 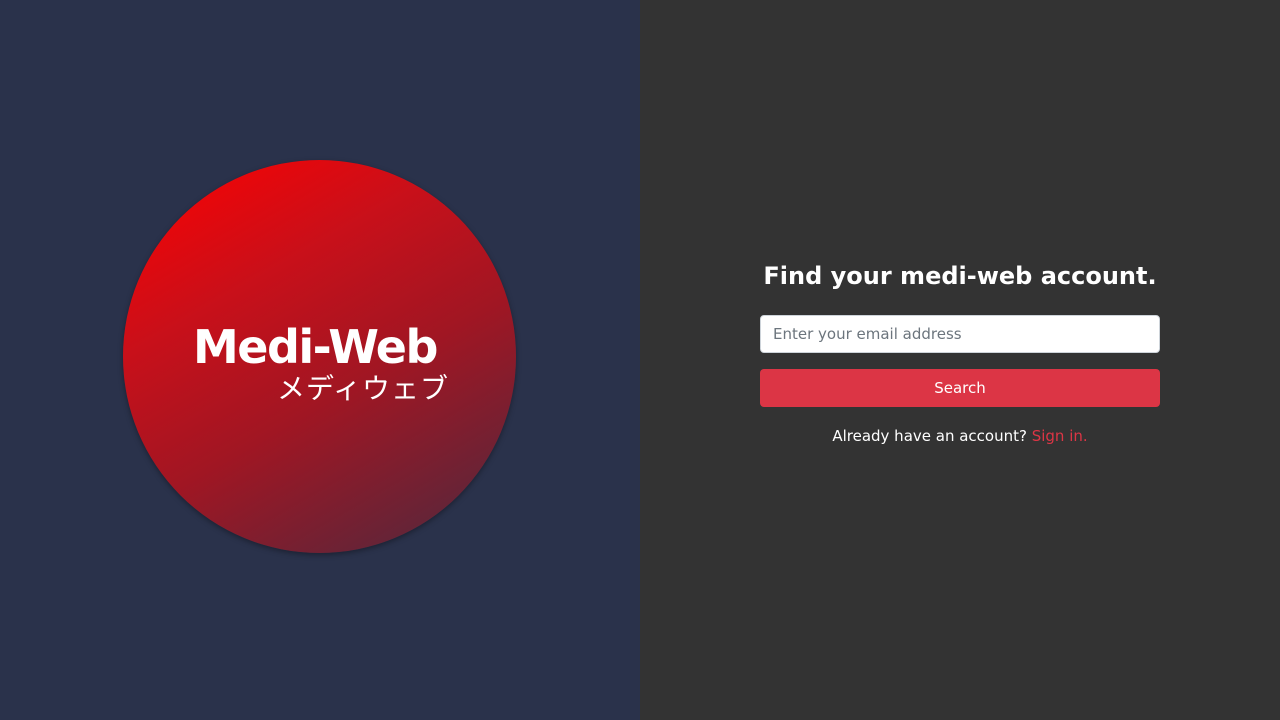 I want to click on logo-title: Medi-Web, so click(x=315, y=347).